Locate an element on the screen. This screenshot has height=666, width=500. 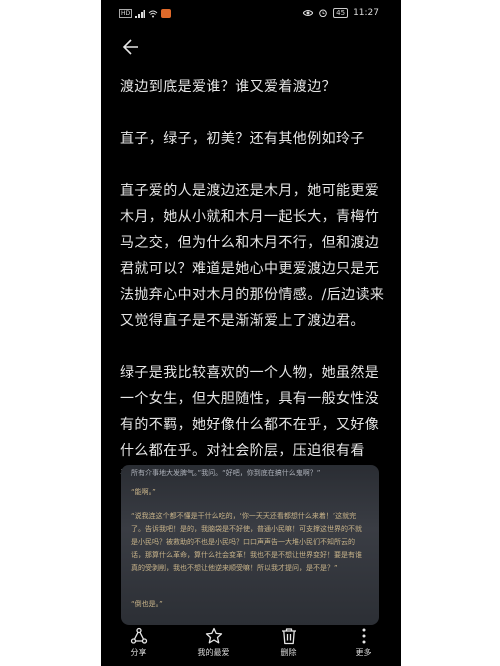
trash-icon is located at coordinates (288, 636).